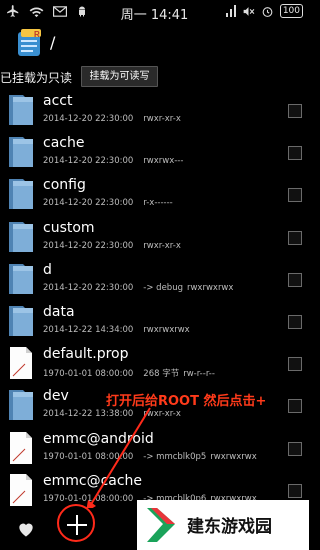  Describe the element at coordinates (26, 529) in the screenshot. I see `heart-icon` at that location.